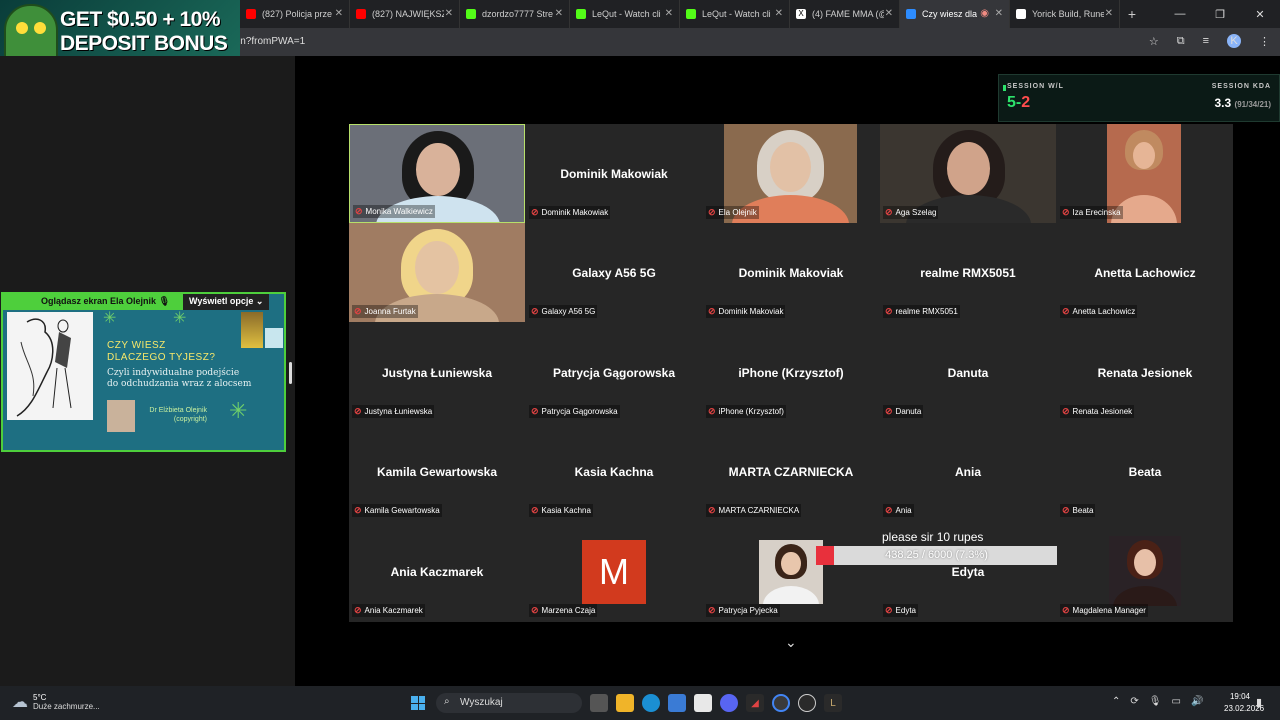 This screenshot has width=1280, height=720. What do you see at coordinates (1175, 701) in the screenshot?
I see `wifi-icon: ▭` at bounding box center [1175, 701].